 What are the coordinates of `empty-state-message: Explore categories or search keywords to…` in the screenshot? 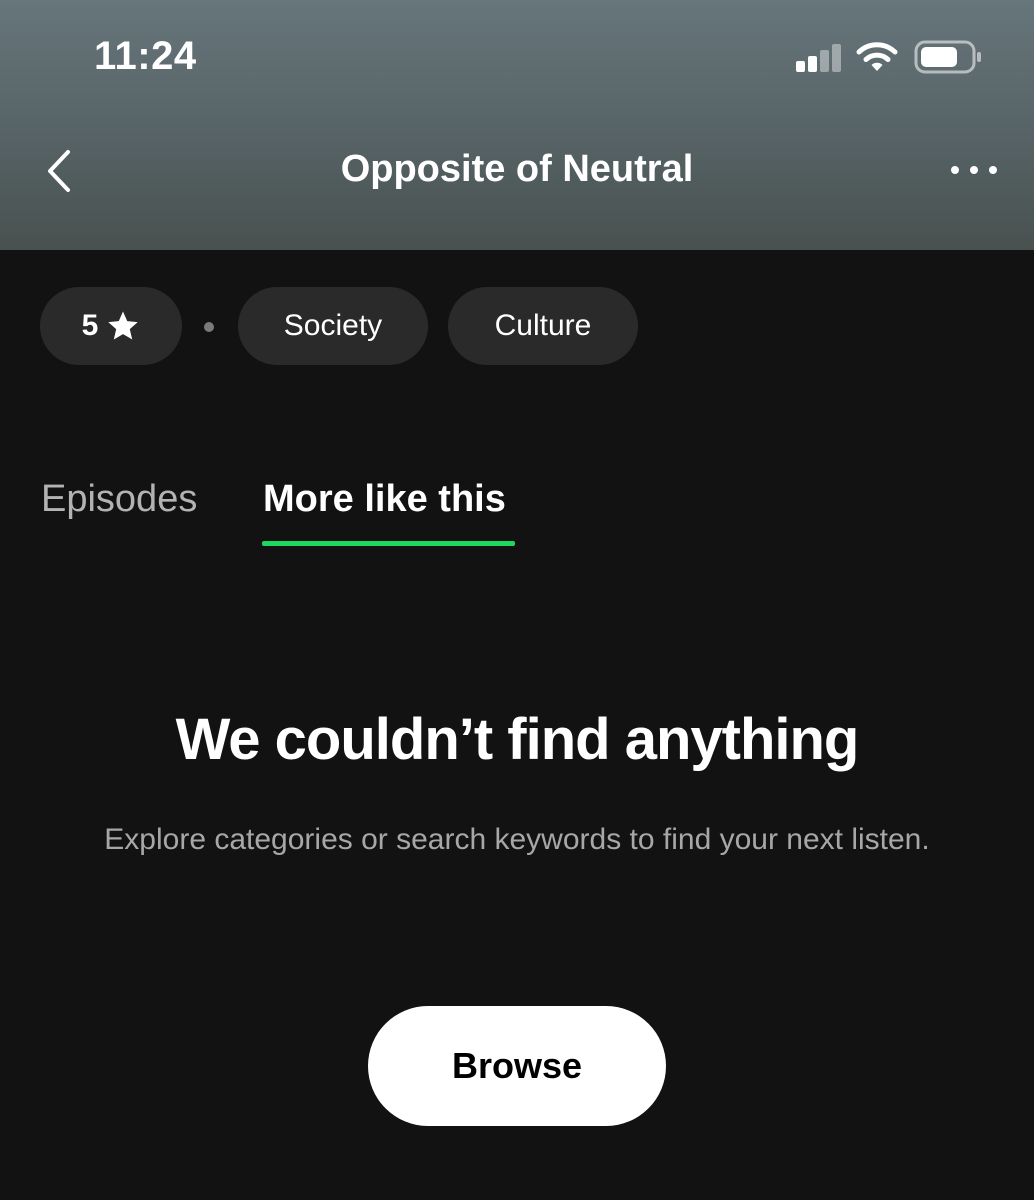 It's located at (517, 839).